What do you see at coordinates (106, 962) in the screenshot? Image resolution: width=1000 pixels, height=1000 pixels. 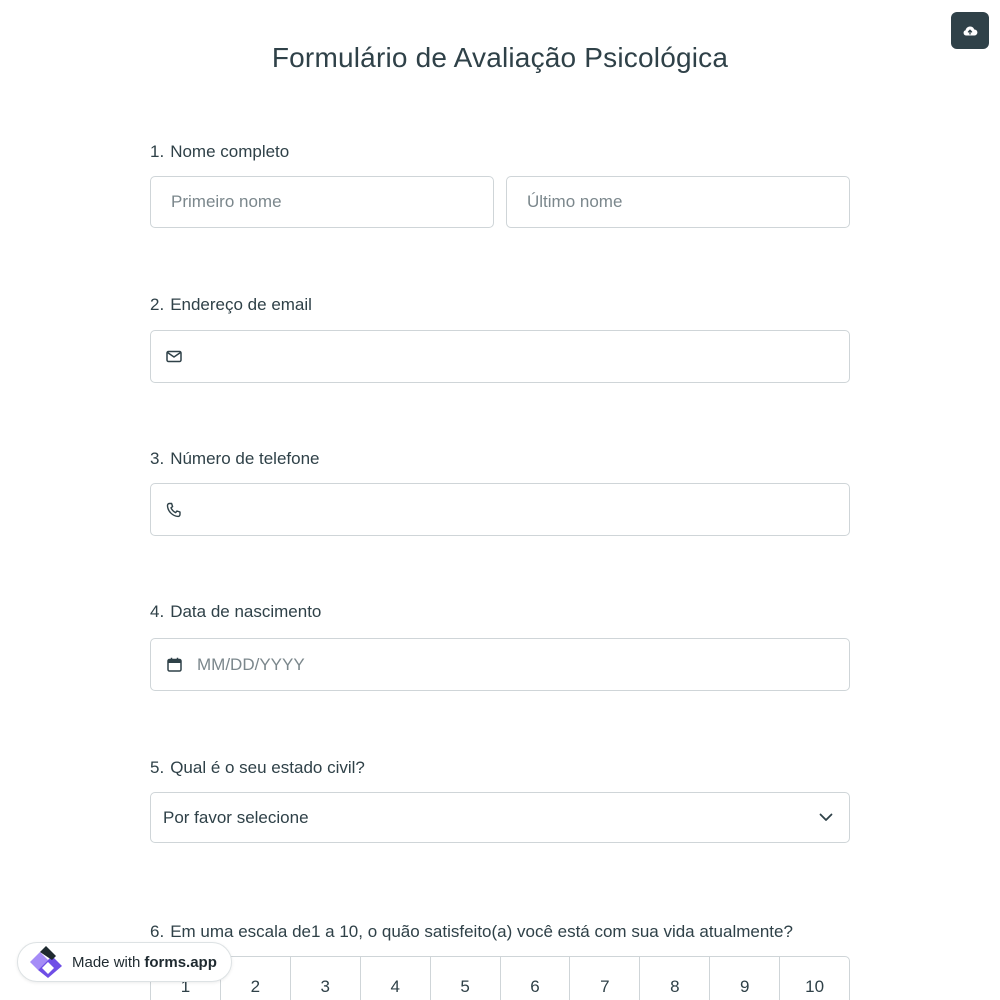 I see `badge-prefix: Made with` at bounding box center [106, 962].